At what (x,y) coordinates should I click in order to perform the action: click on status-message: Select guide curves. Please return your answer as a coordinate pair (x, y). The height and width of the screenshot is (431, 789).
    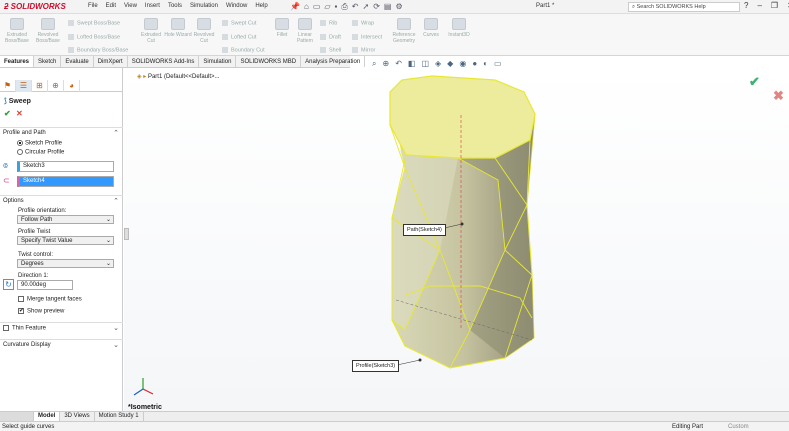
    Looking at the image, I should click on (28, 427).